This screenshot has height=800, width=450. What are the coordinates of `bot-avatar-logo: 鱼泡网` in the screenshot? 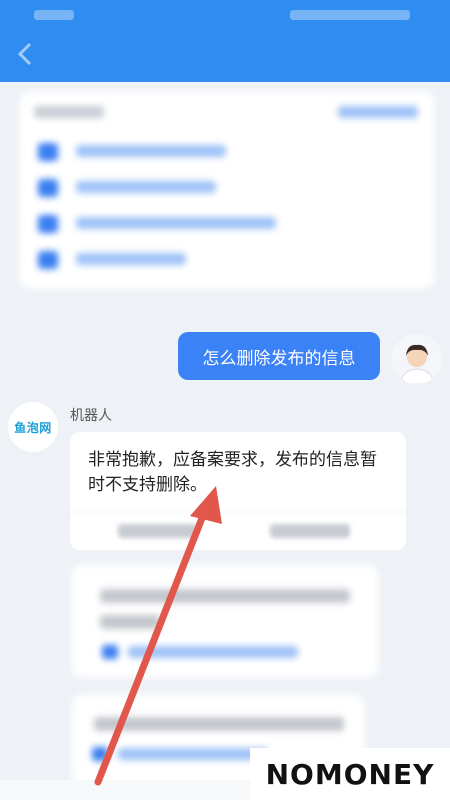 It's located at (33, 427).